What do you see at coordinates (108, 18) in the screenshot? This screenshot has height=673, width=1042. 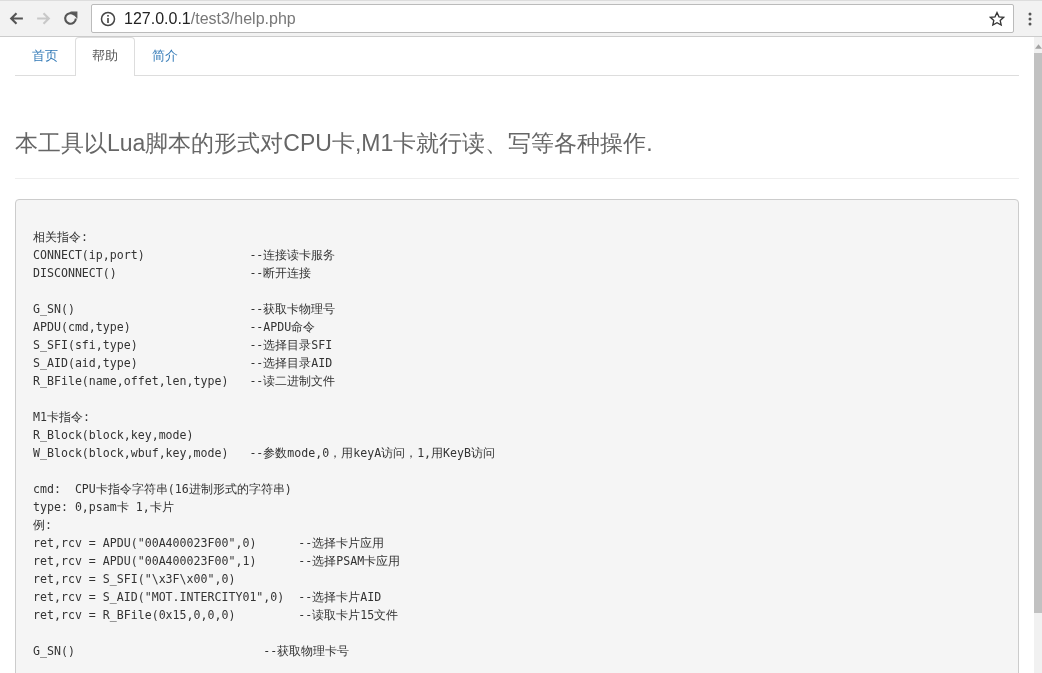 I see `info-icon` at bounding box center [108, 18].